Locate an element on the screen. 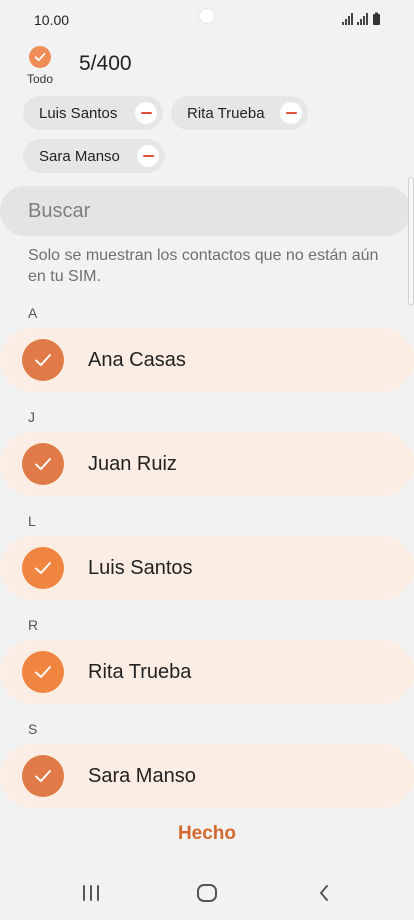  contact-name: Sara Manso is located at coordinates (142, 776).